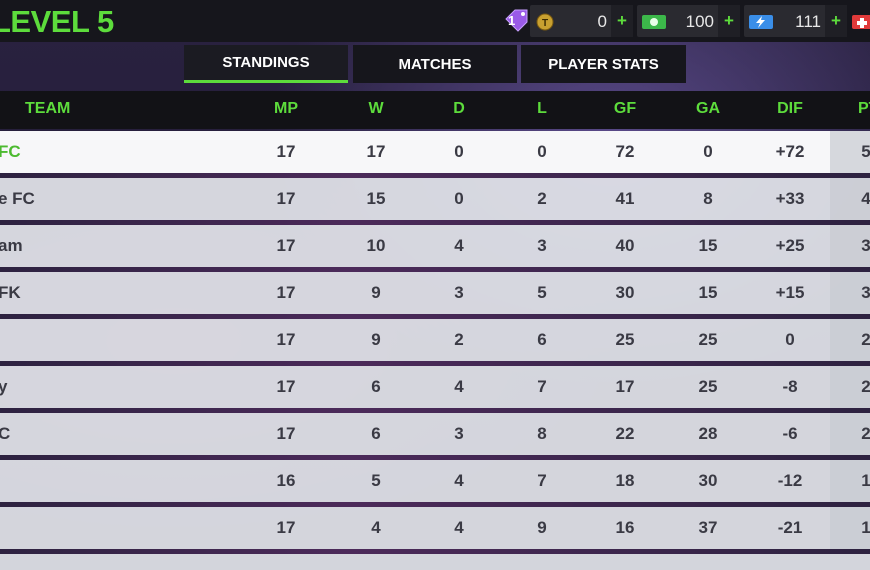  I want to click on table-row: FK 17 9 3 5 30 15 +15 3, so click(435, 293).